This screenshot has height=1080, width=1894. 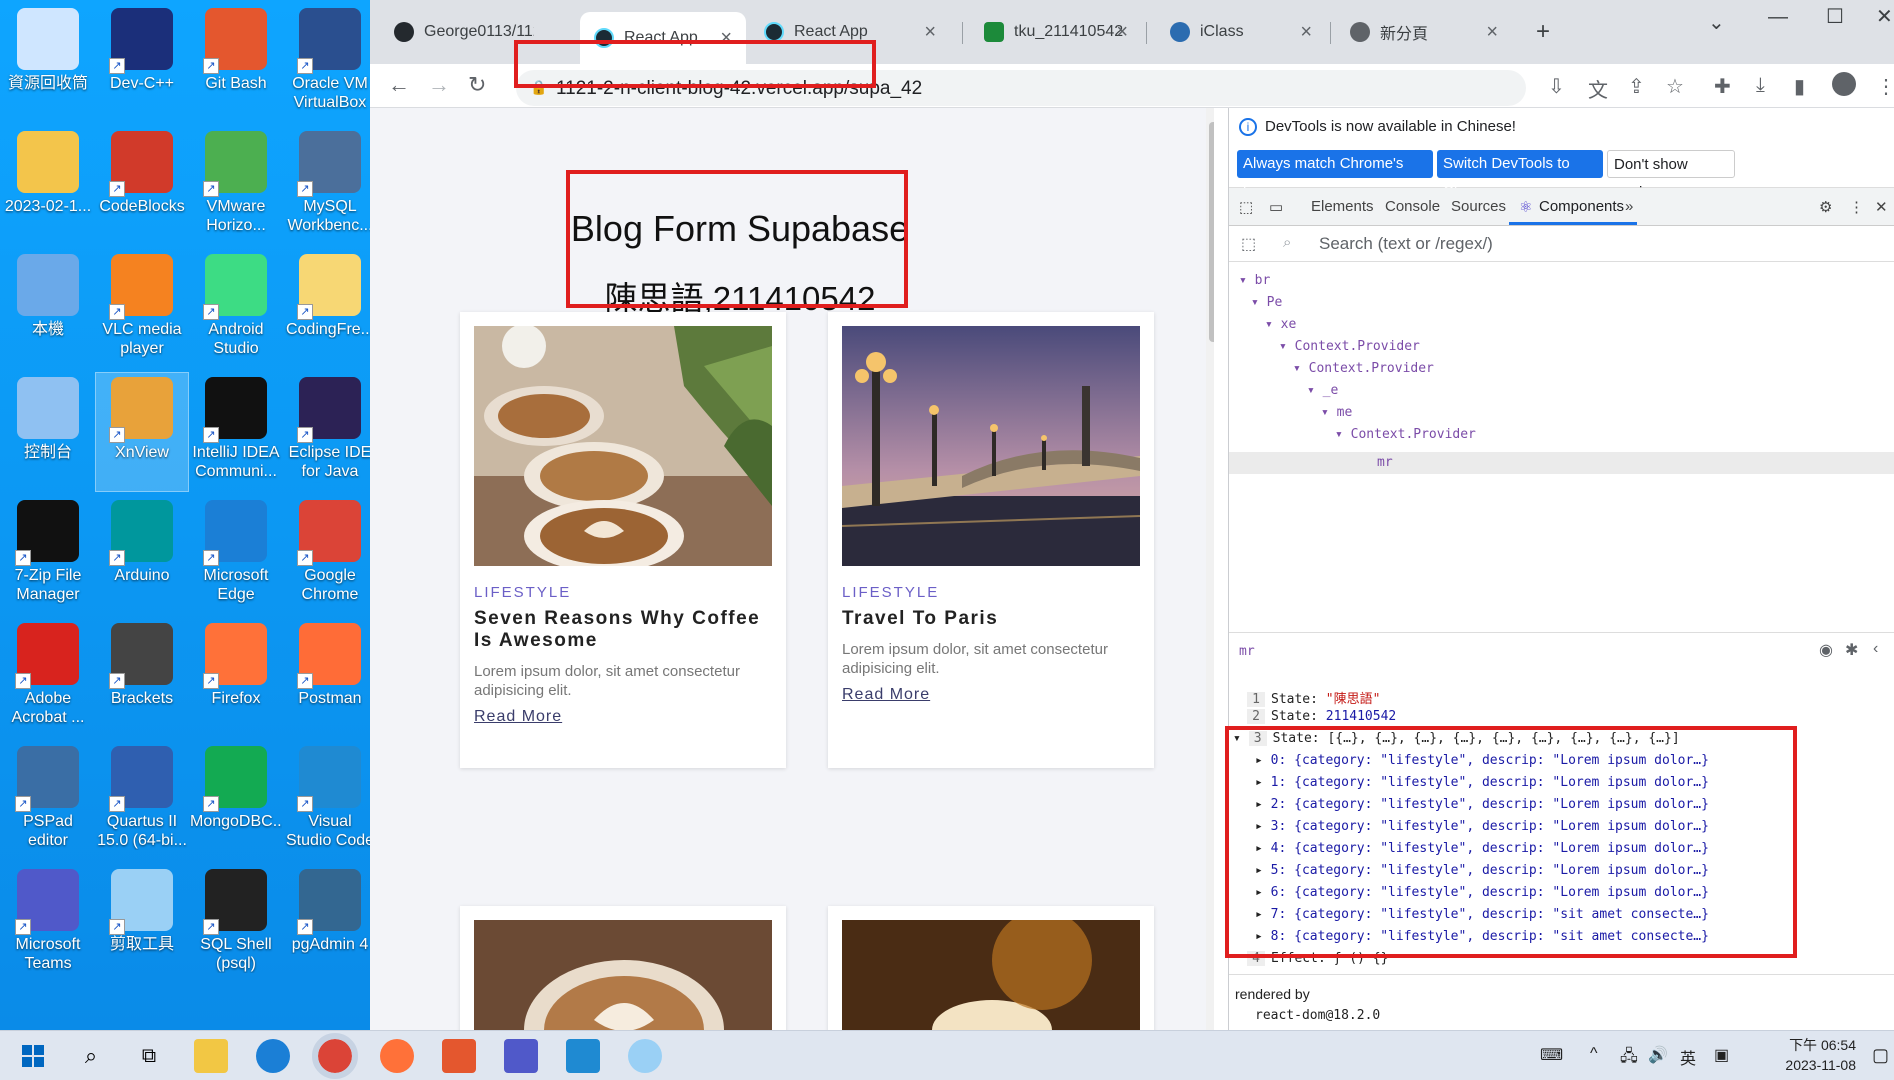 I want to click on share-icon: ⇪, so click(x=1636, y=86).